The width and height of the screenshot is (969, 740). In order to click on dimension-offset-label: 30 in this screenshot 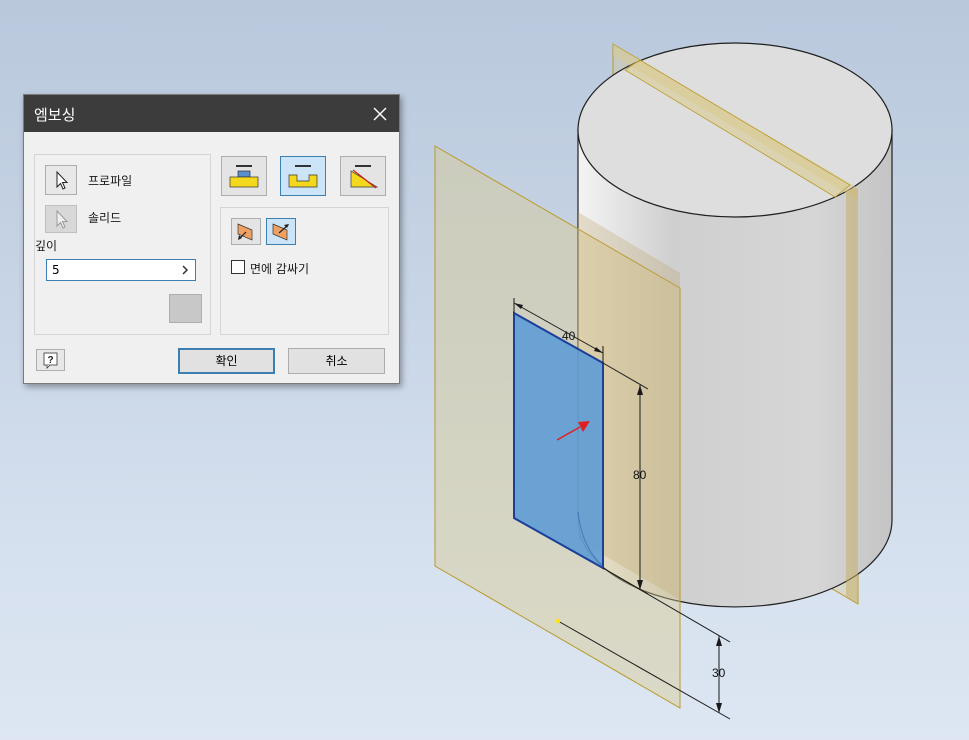, I will do `click(719, 673)`.